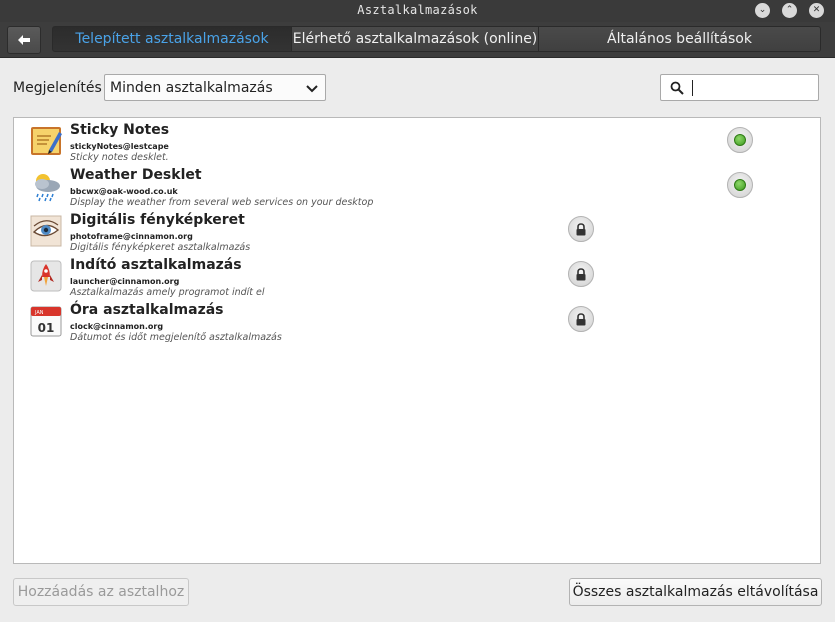 The width and height of the screenshot is (835, 622). I want to click on remove-all-button: Összes asztalkalmazás eltávolítása, so click(695, 592).